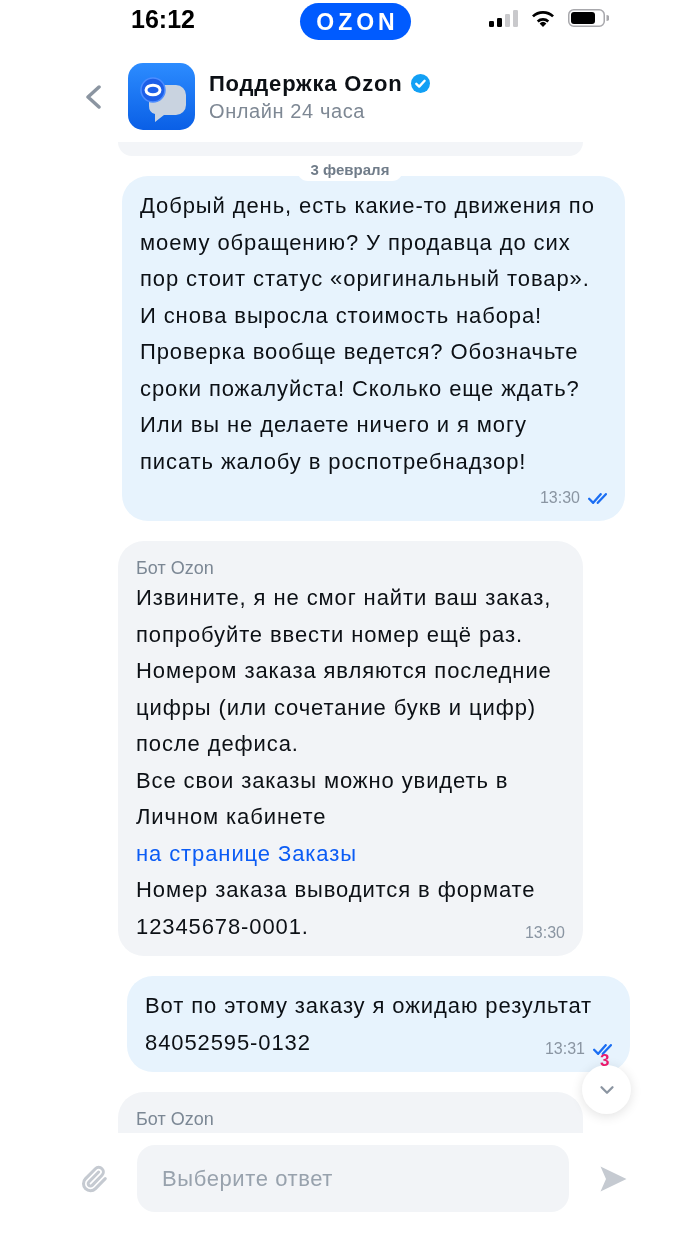 This screenshot has width=700, height=1244. What do you see at coordinates (163, 19) in the screenshot?
I see `clock-time: 16:12` at bounding box center [163, 19].